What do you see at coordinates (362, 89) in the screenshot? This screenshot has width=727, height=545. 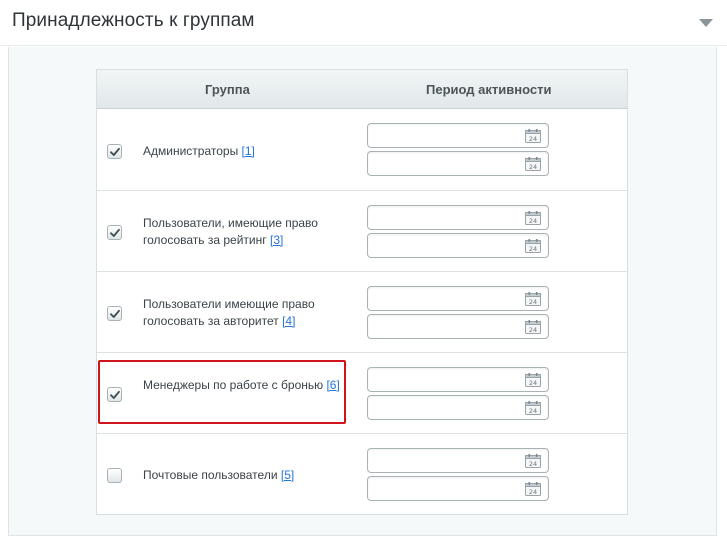 I see `table-header: Группа Период активности` at bounding box center [362, 89].